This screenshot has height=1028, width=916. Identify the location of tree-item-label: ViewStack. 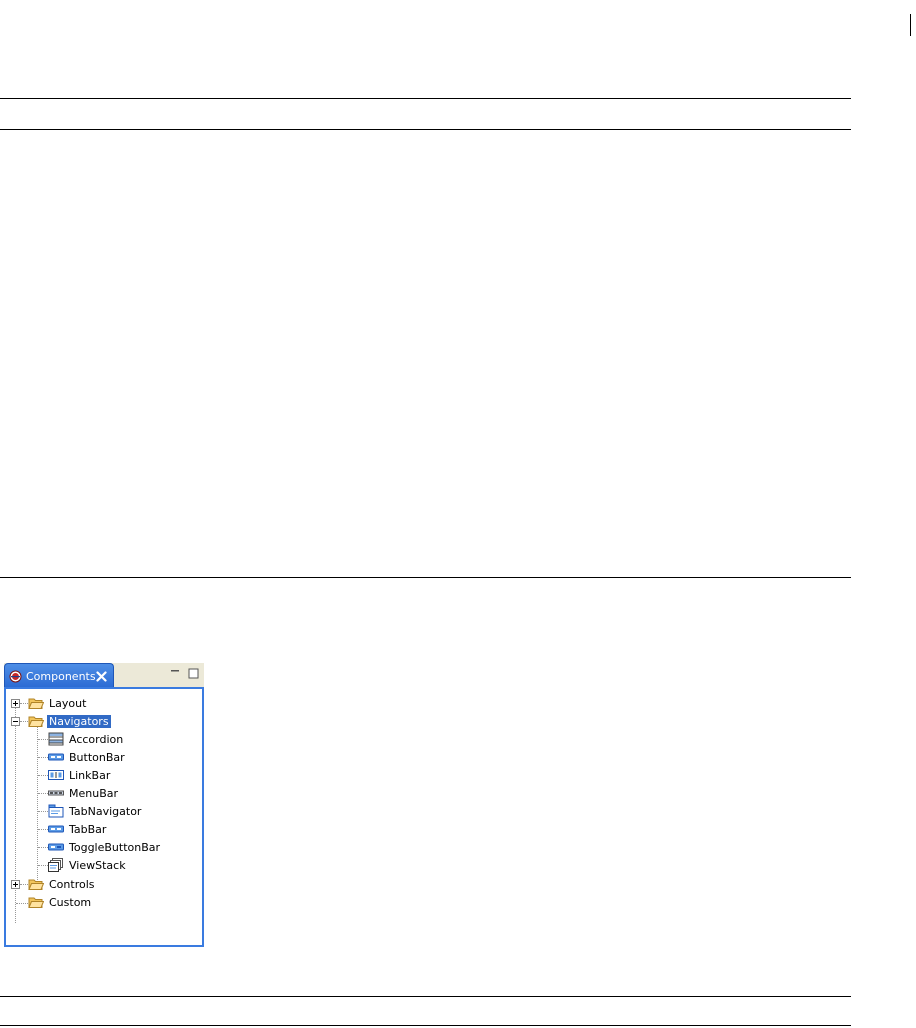
(97, 865).